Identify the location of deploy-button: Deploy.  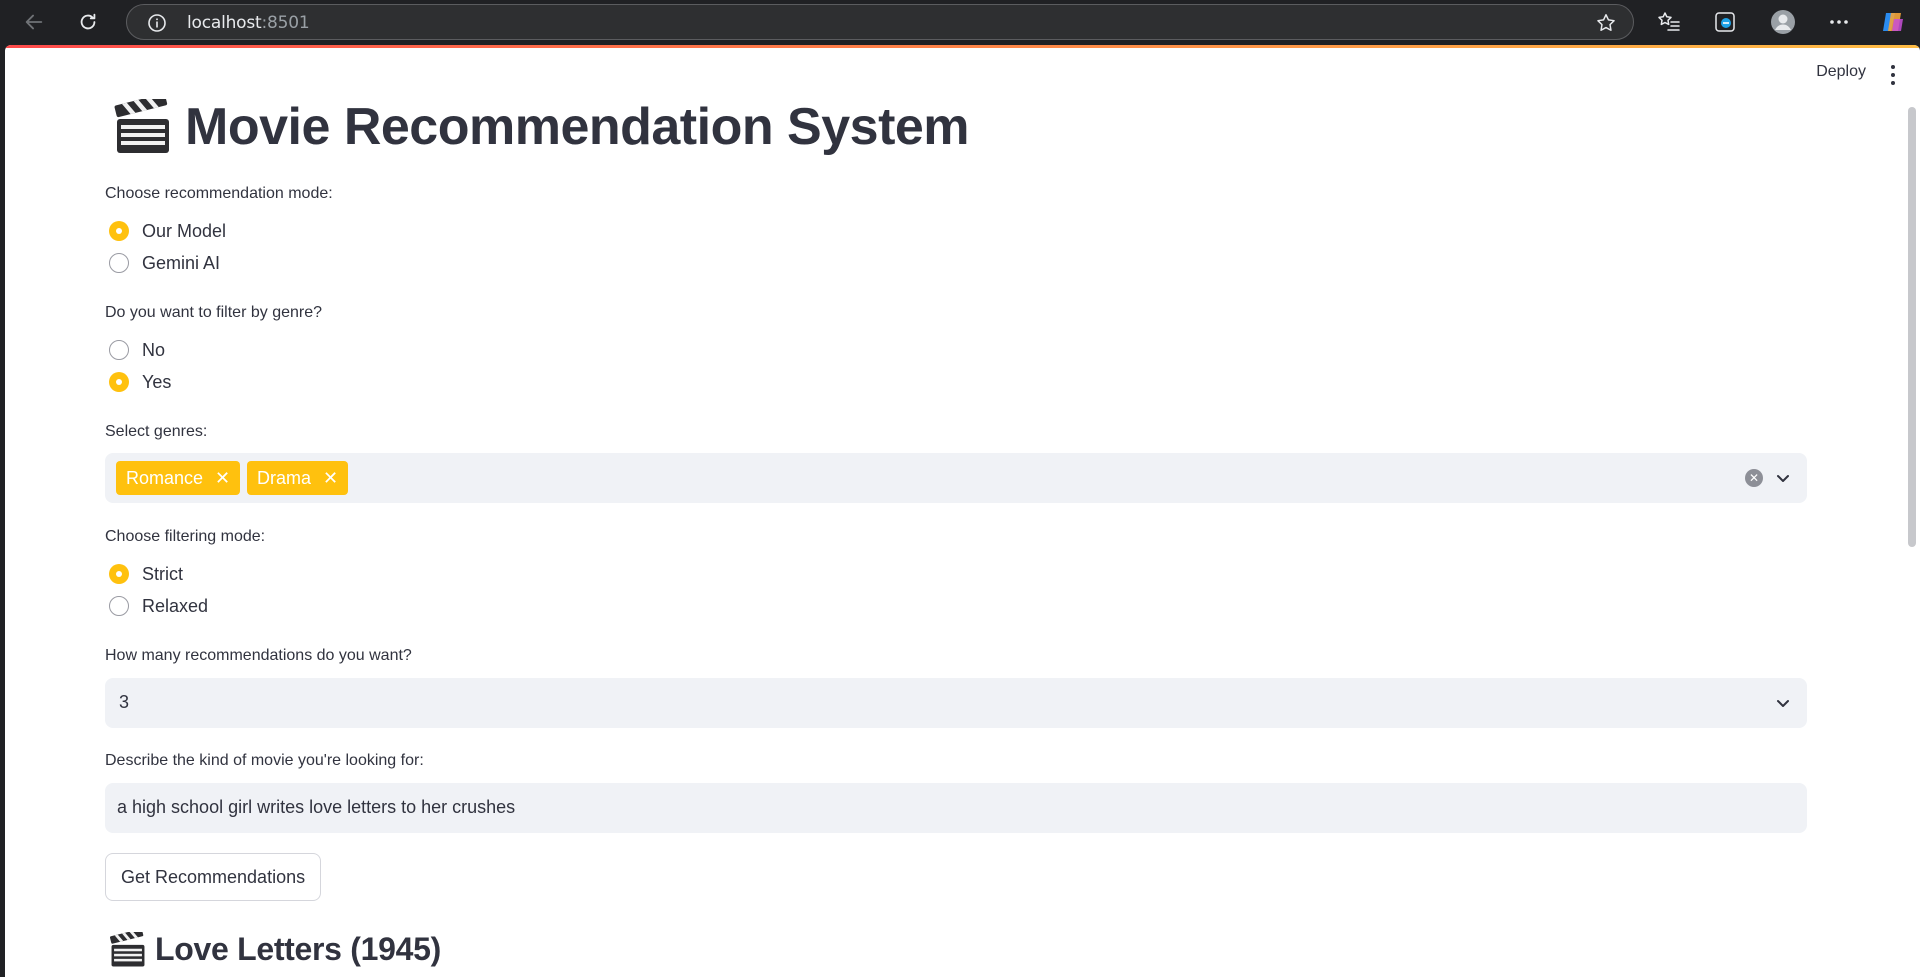
(1841, 72).